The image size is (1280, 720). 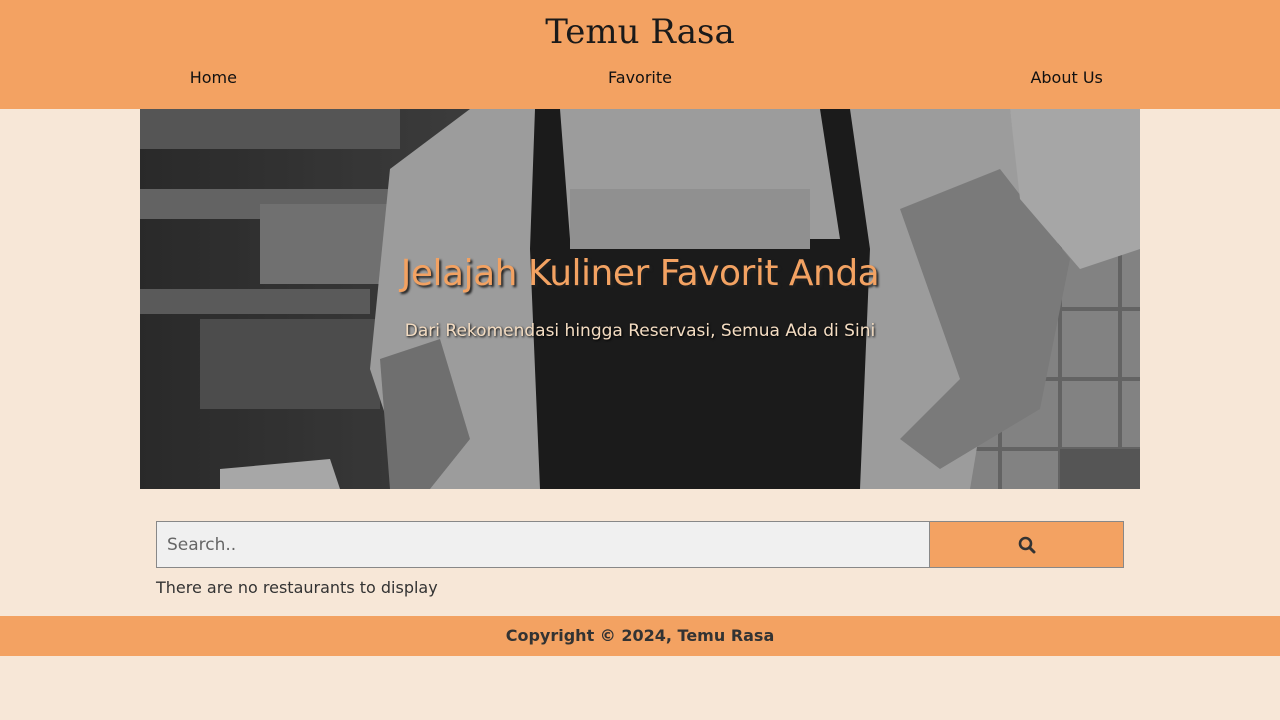 I want to click on search-bar, so click(x=640, y=544).